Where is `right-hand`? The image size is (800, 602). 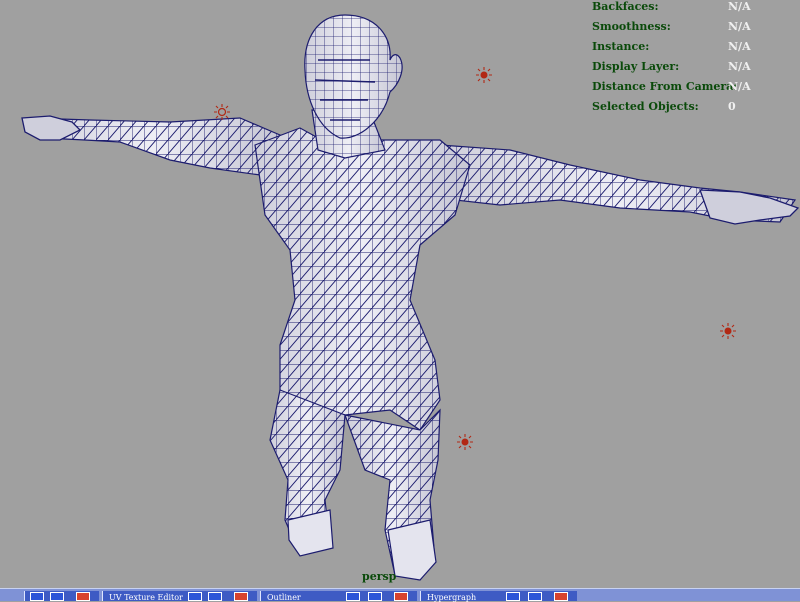 right-hand is located at coordinates (749, 207).